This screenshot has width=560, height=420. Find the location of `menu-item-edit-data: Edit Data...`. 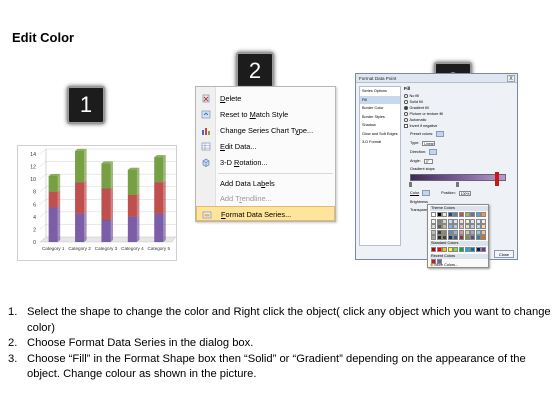

menu-item-edit-data: Edit Data... is located at coordinates (265, 146).